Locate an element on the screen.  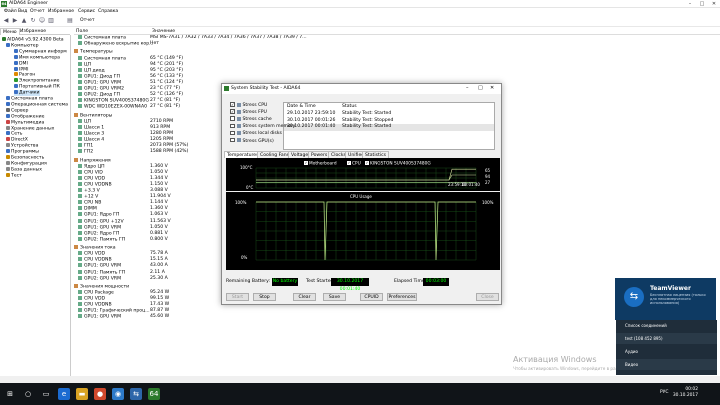
list-field-text: GPU1: Диод ГП is located at coordinates (102, 77).